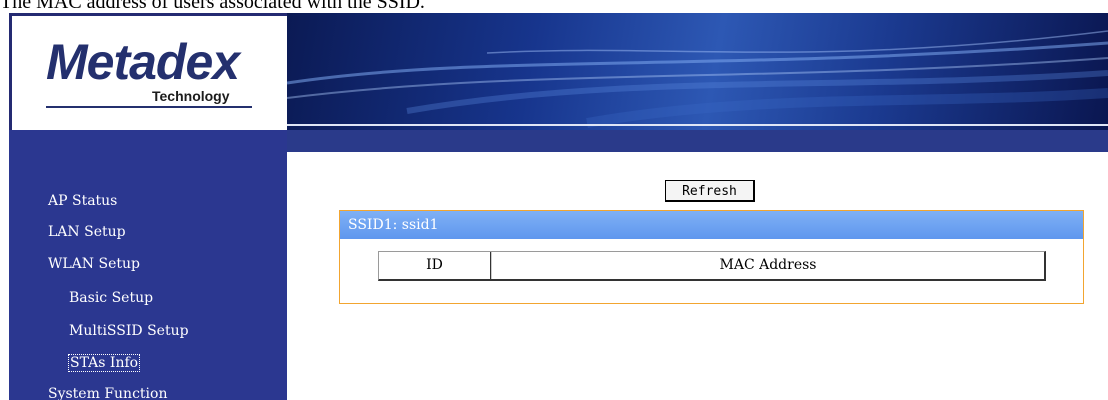 The width and height of the screenshot is (1108, 400). I want to click on table-header-mac-address: MAC Address, so click(767, 265).